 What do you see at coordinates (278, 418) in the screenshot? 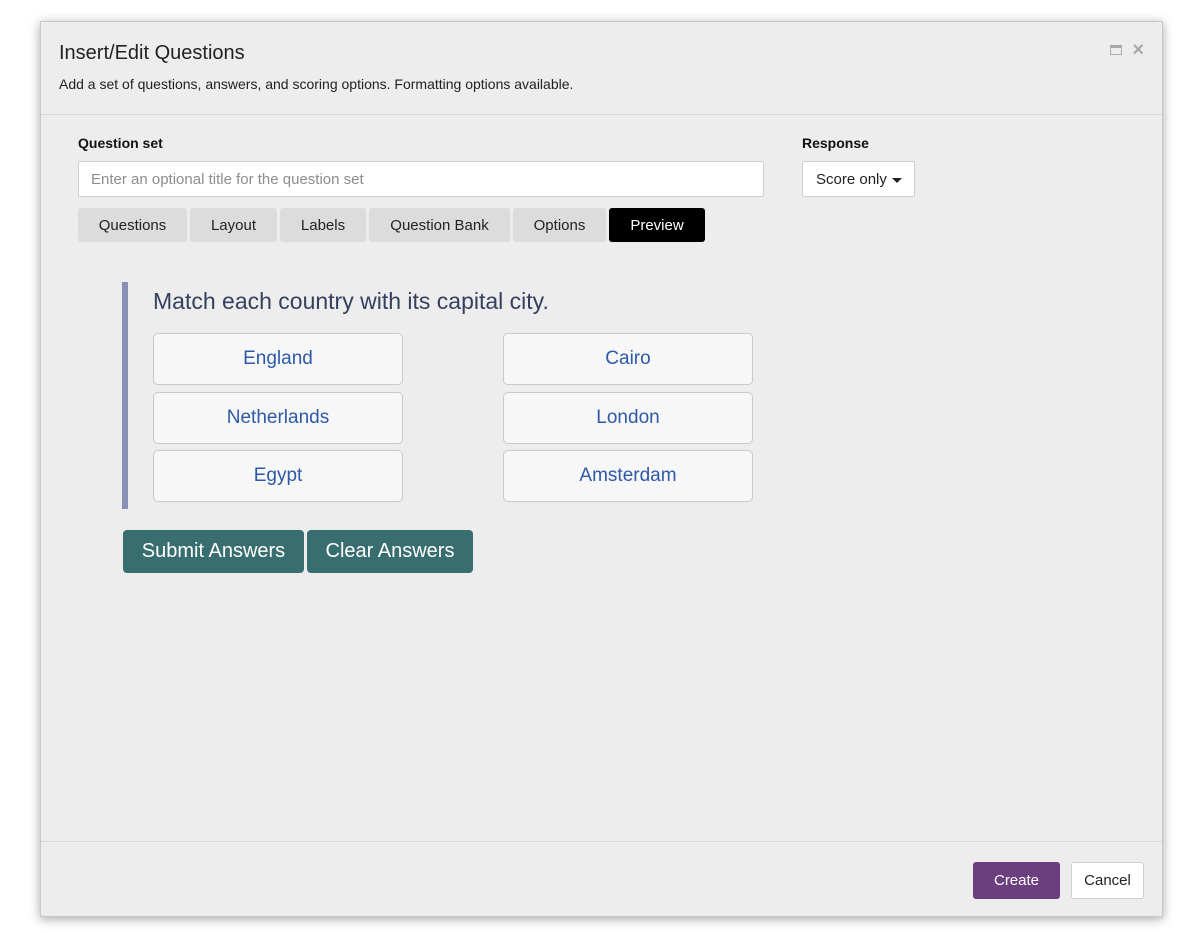
I see `match-item-left: Netherlands` at bounding box center [278, 418].